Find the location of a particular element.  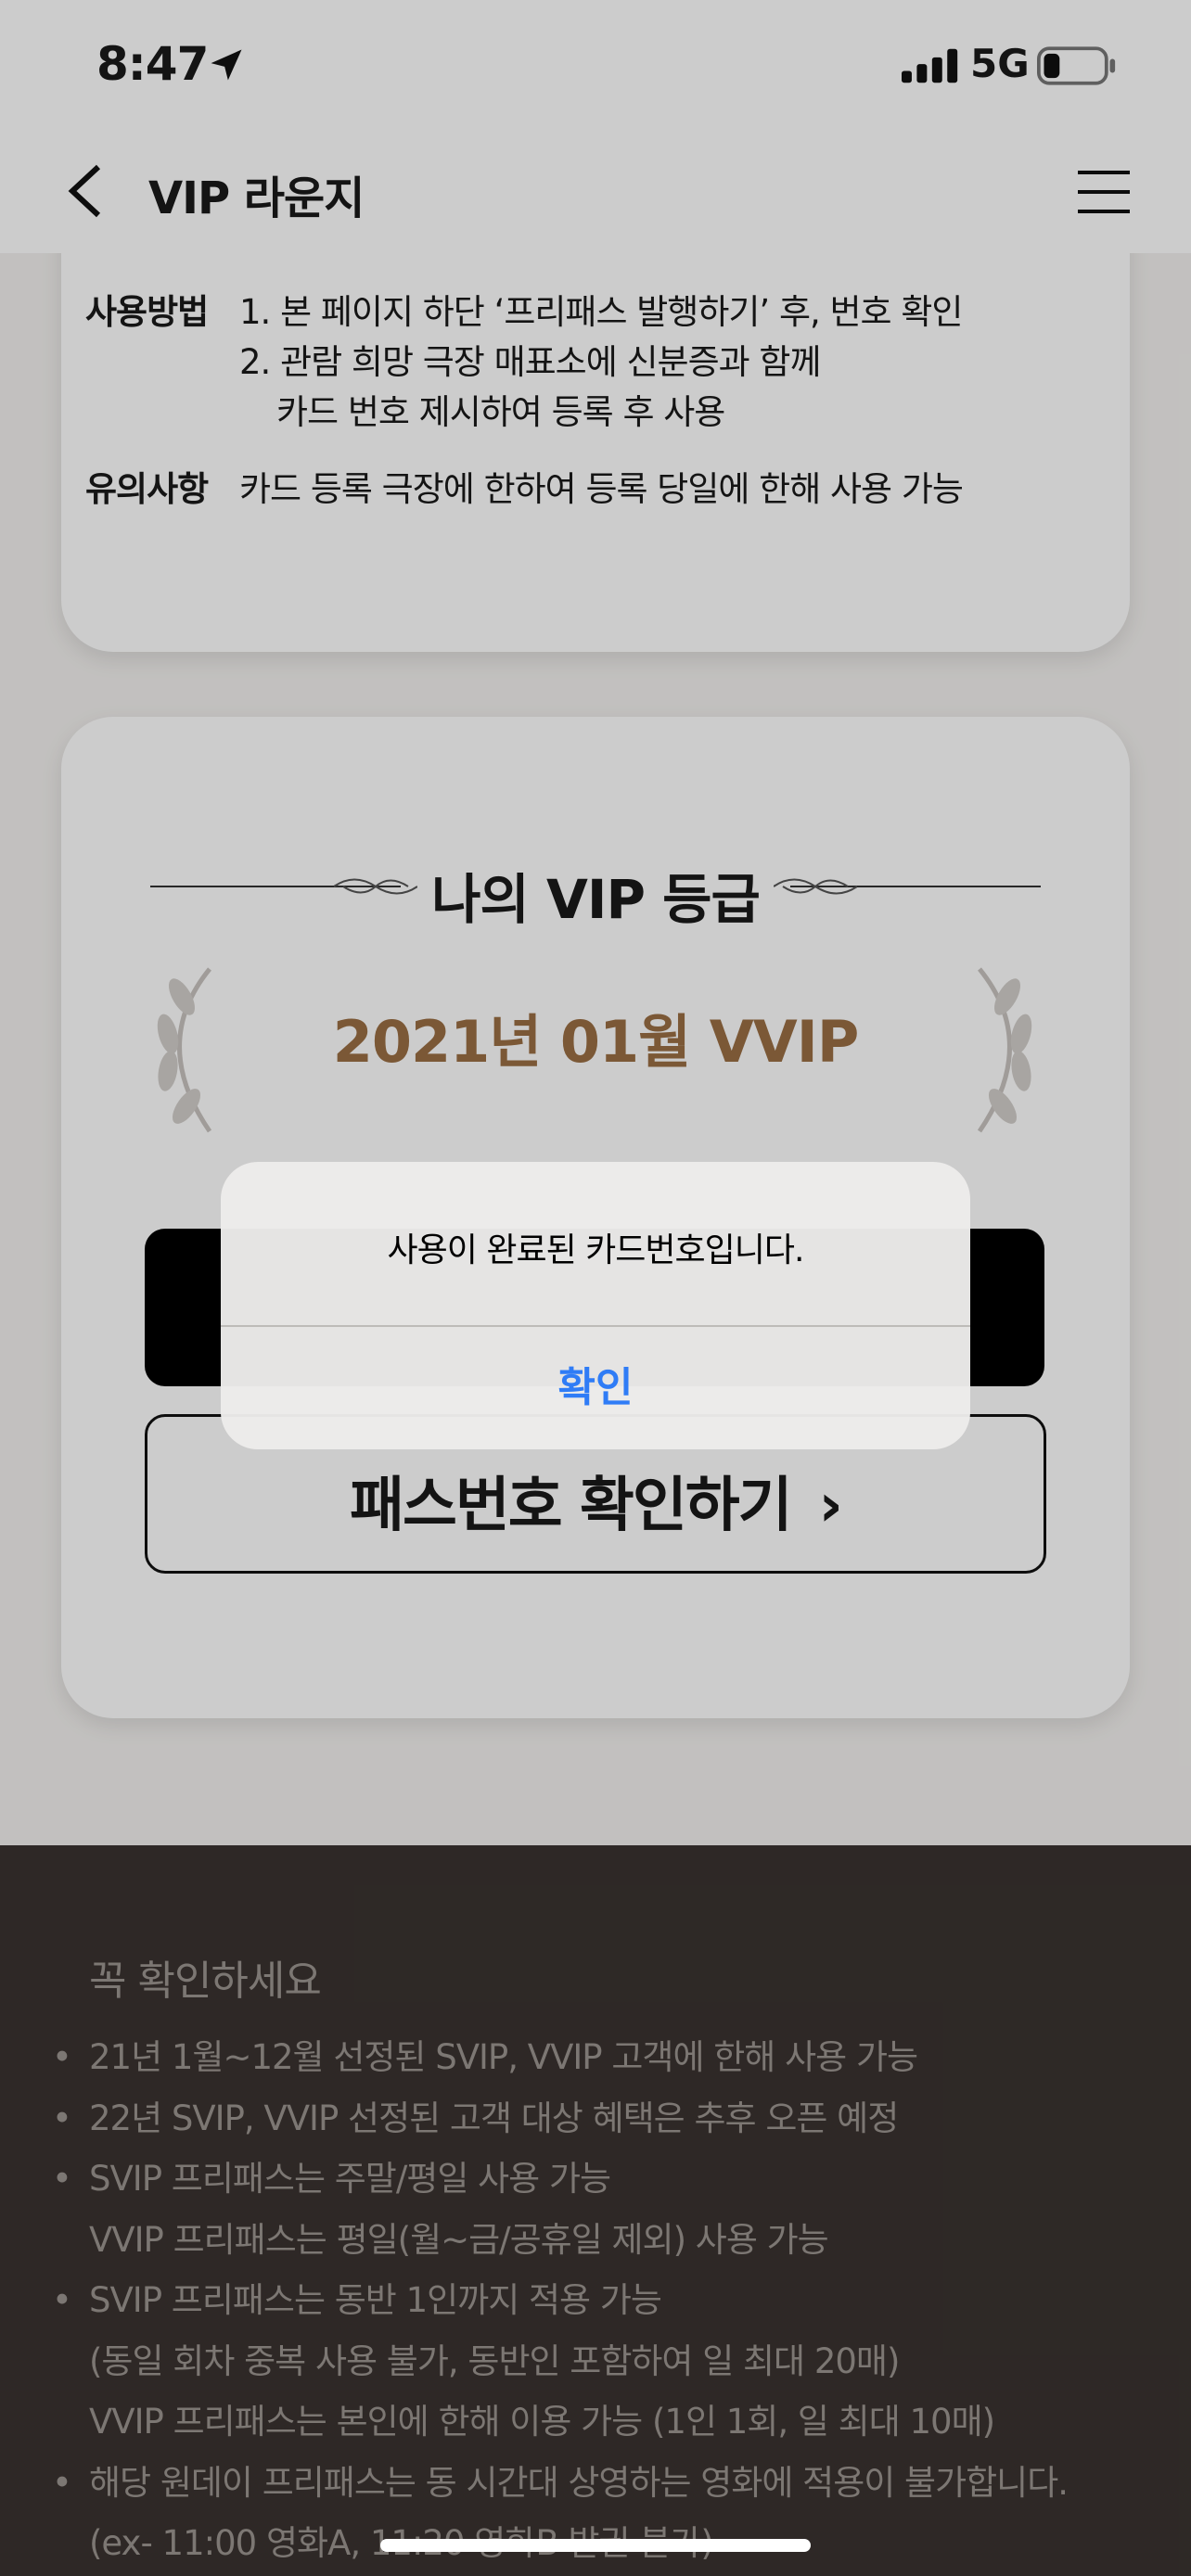

alert-confirm-button: 확인 is located at coordinates (595, 1388).